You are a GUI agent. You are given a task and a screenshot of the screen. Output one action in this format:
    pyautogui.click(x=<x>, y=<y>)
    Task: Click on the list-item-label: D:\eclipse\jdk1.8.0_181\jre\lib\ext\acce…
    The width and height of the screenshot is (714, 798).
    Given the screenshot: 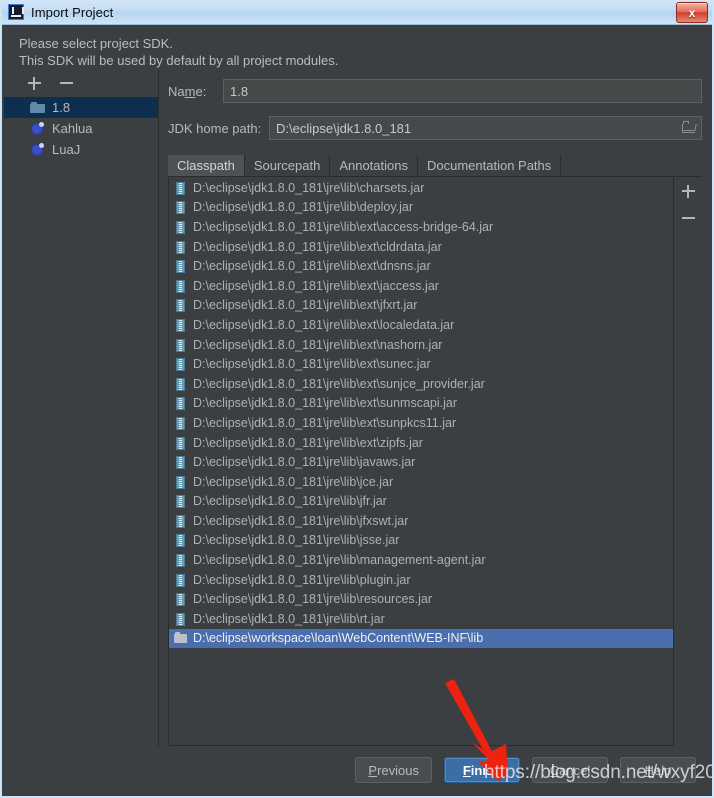 What is the action you would take?
    pyautogui.click(x=343, y=226)
    